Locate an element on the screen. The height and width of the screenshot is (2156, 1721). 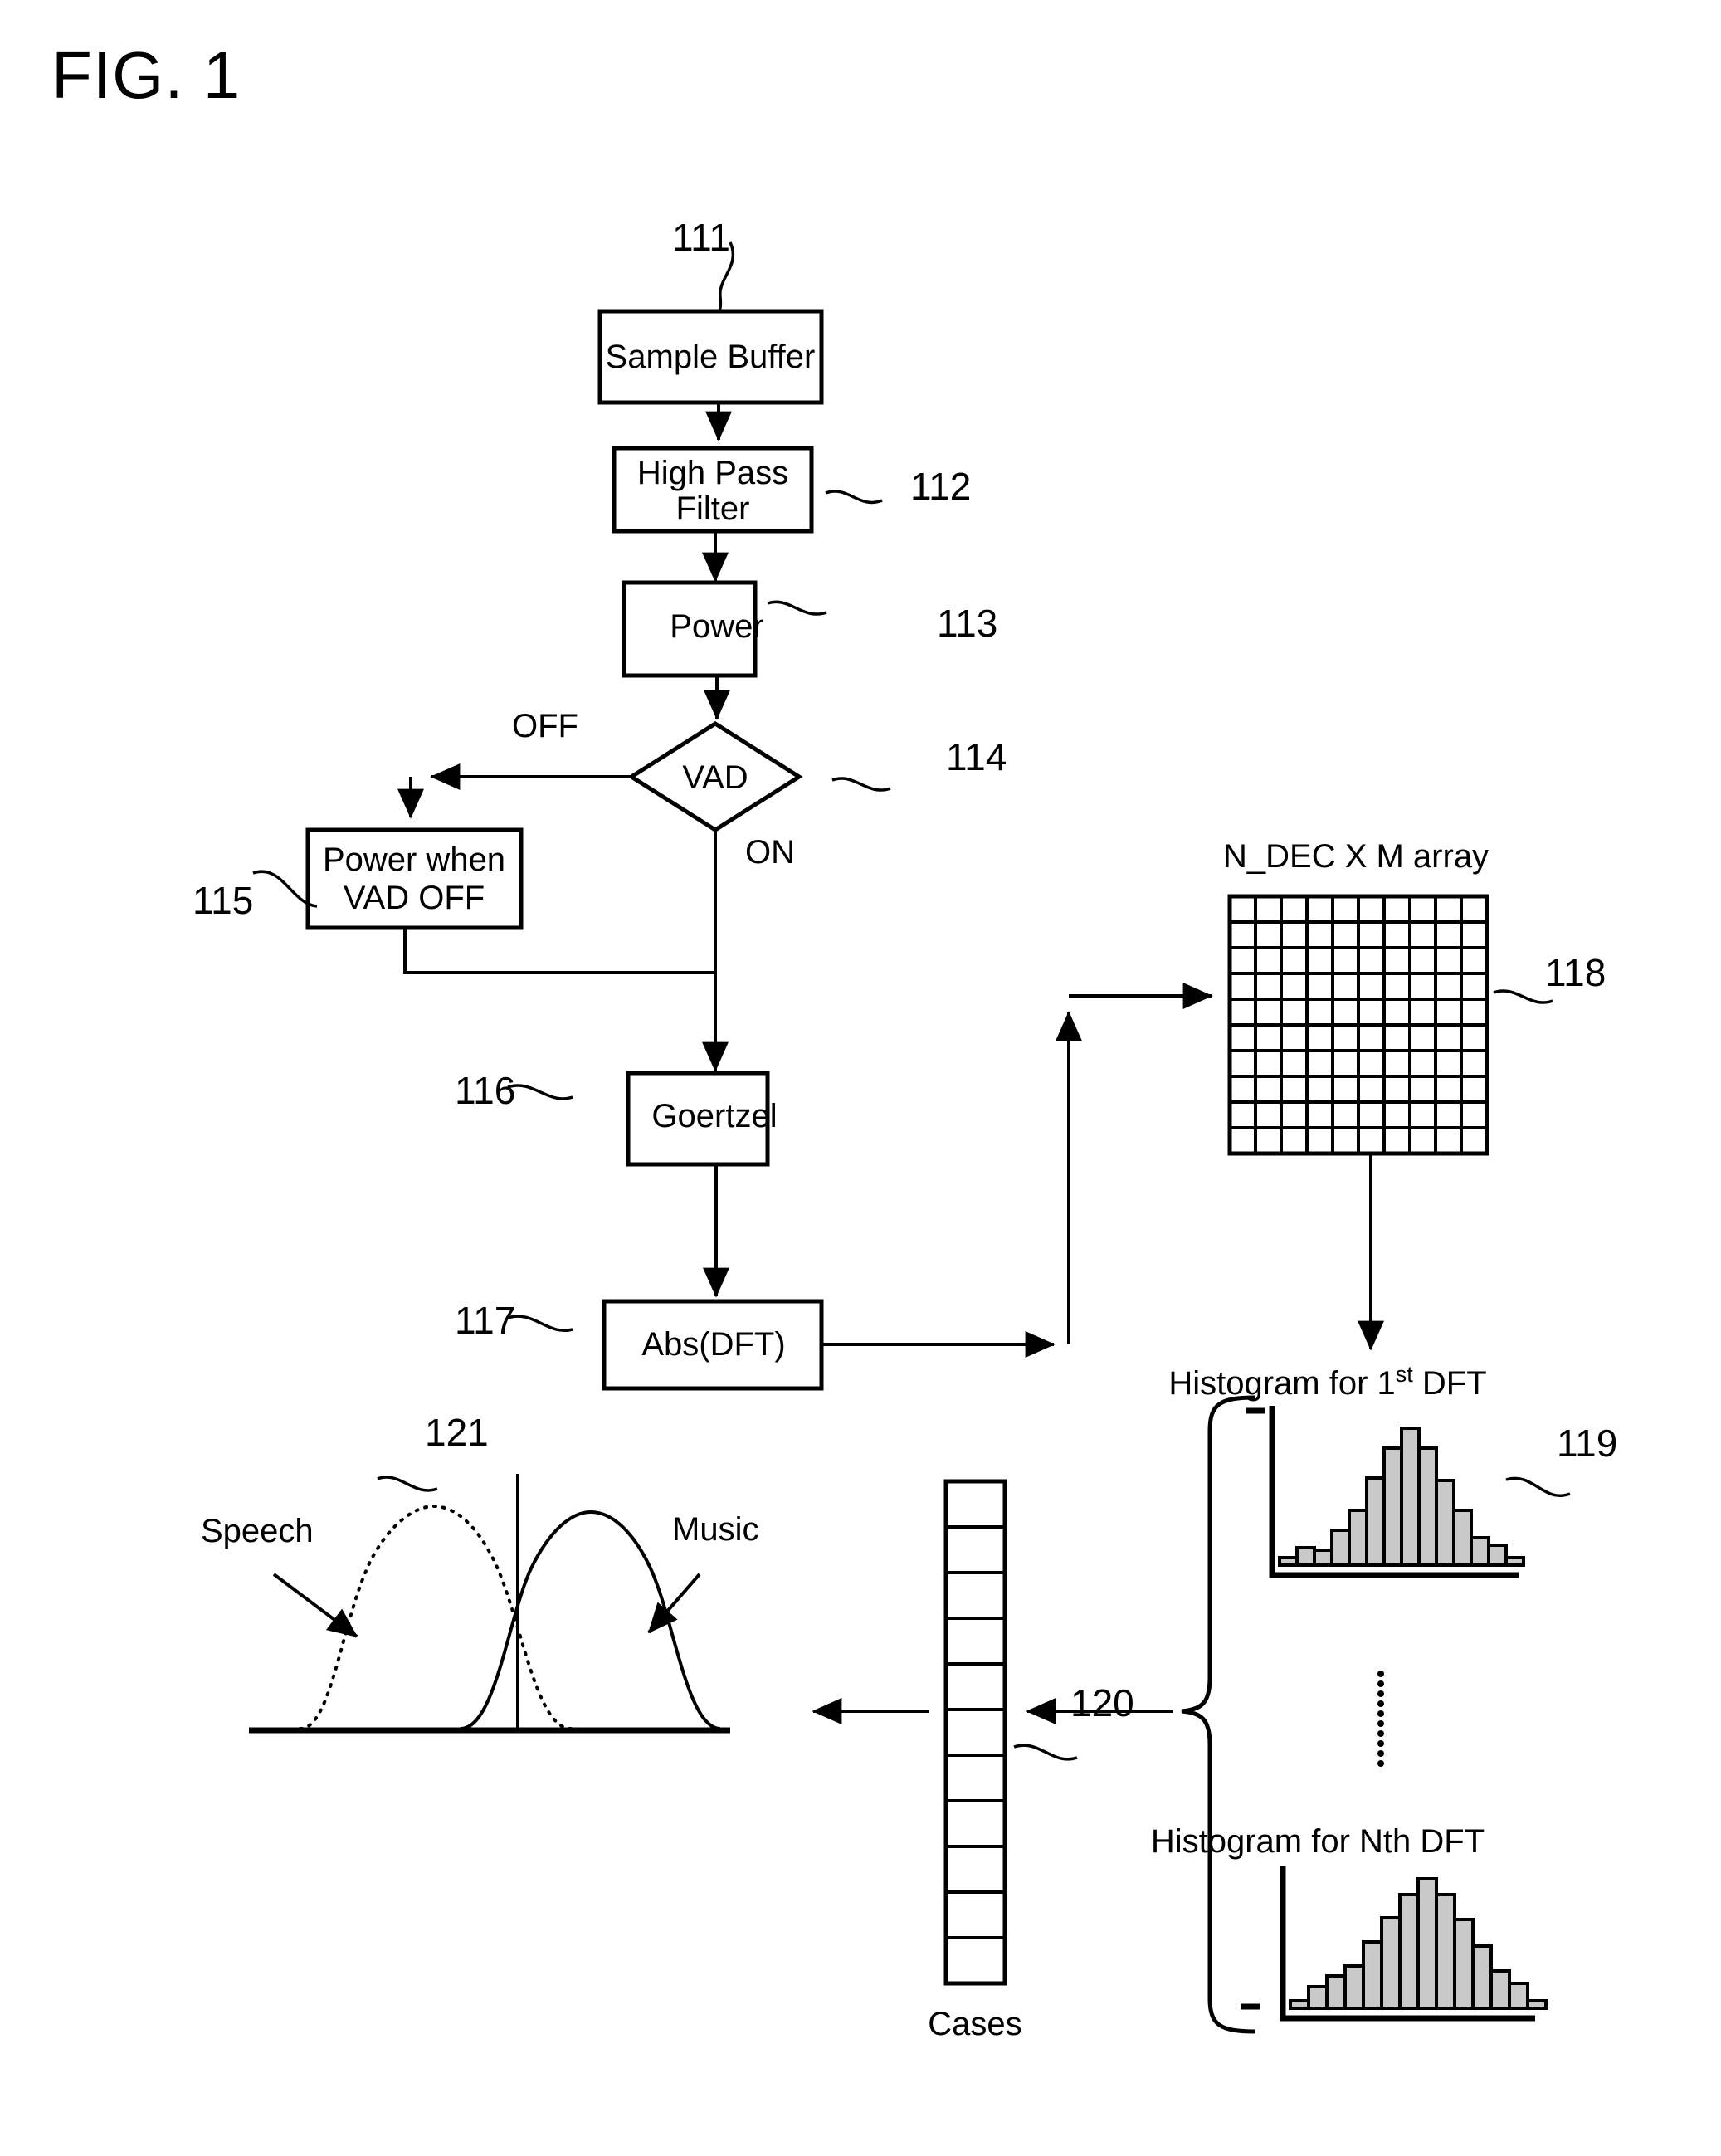
histogram-first-dft is located at coordinates (1386, 1492).